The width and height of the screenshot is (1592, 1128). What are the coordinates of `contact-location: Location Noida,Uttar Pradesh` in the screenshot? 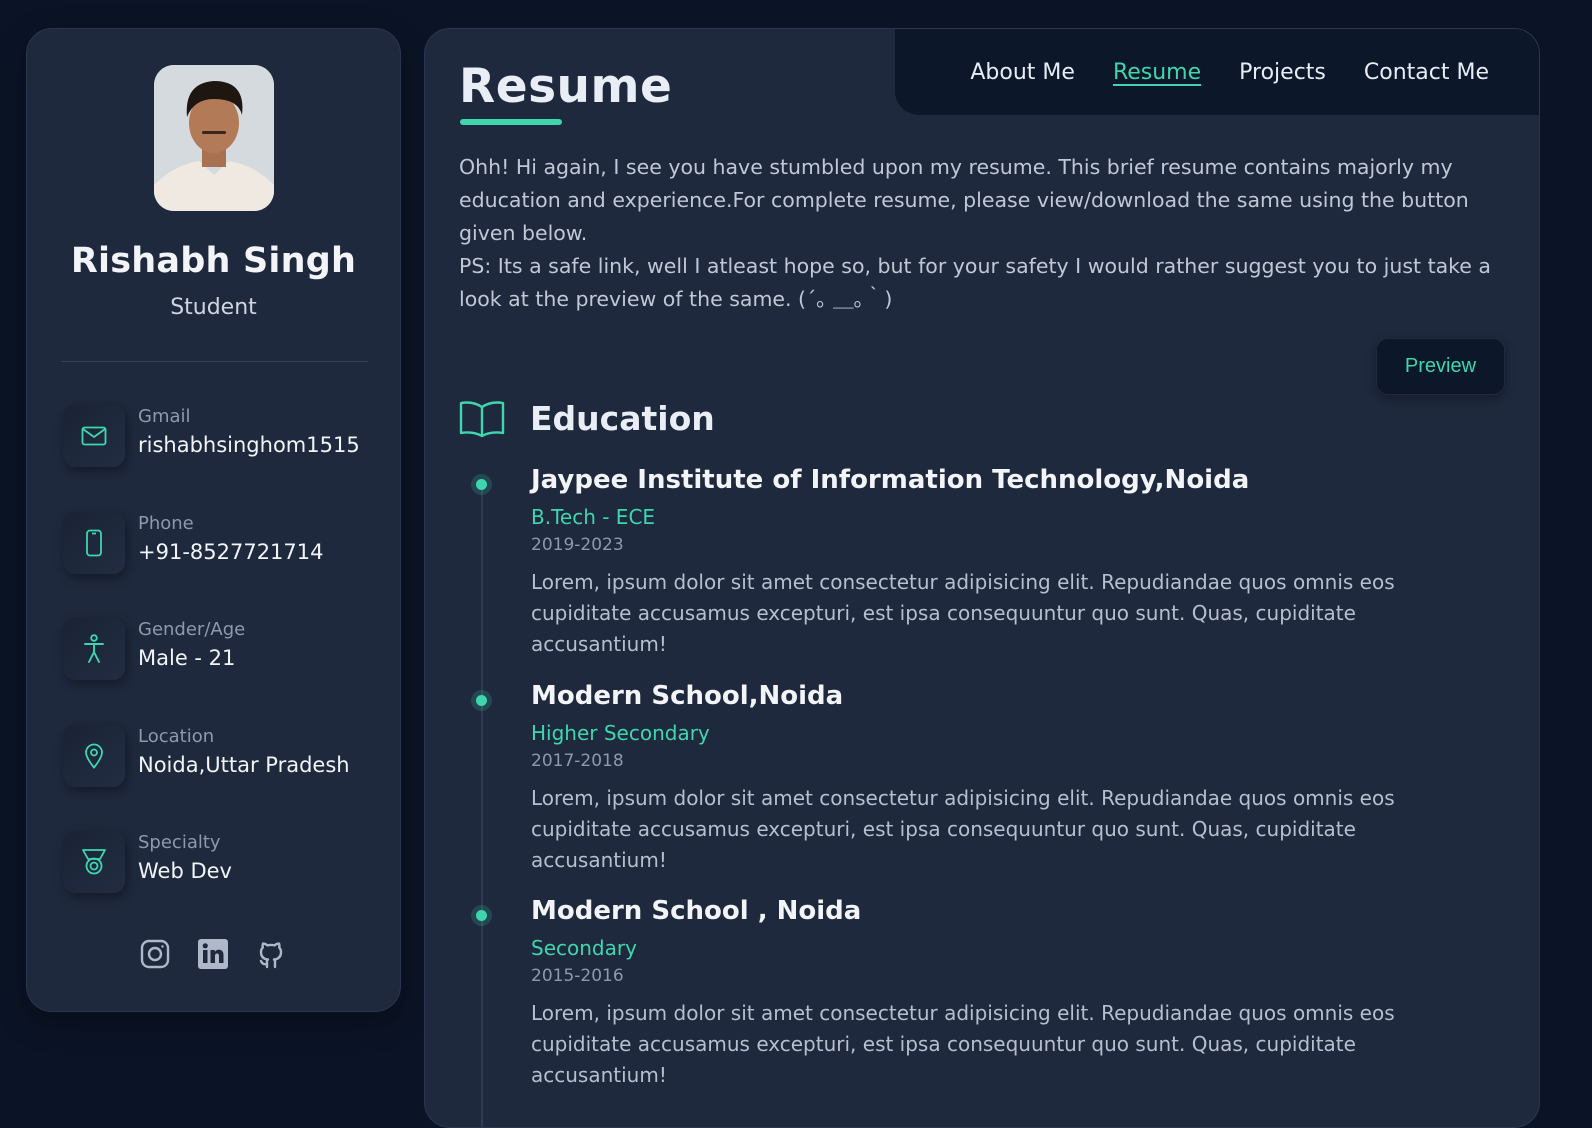 It's located at (223, 756).